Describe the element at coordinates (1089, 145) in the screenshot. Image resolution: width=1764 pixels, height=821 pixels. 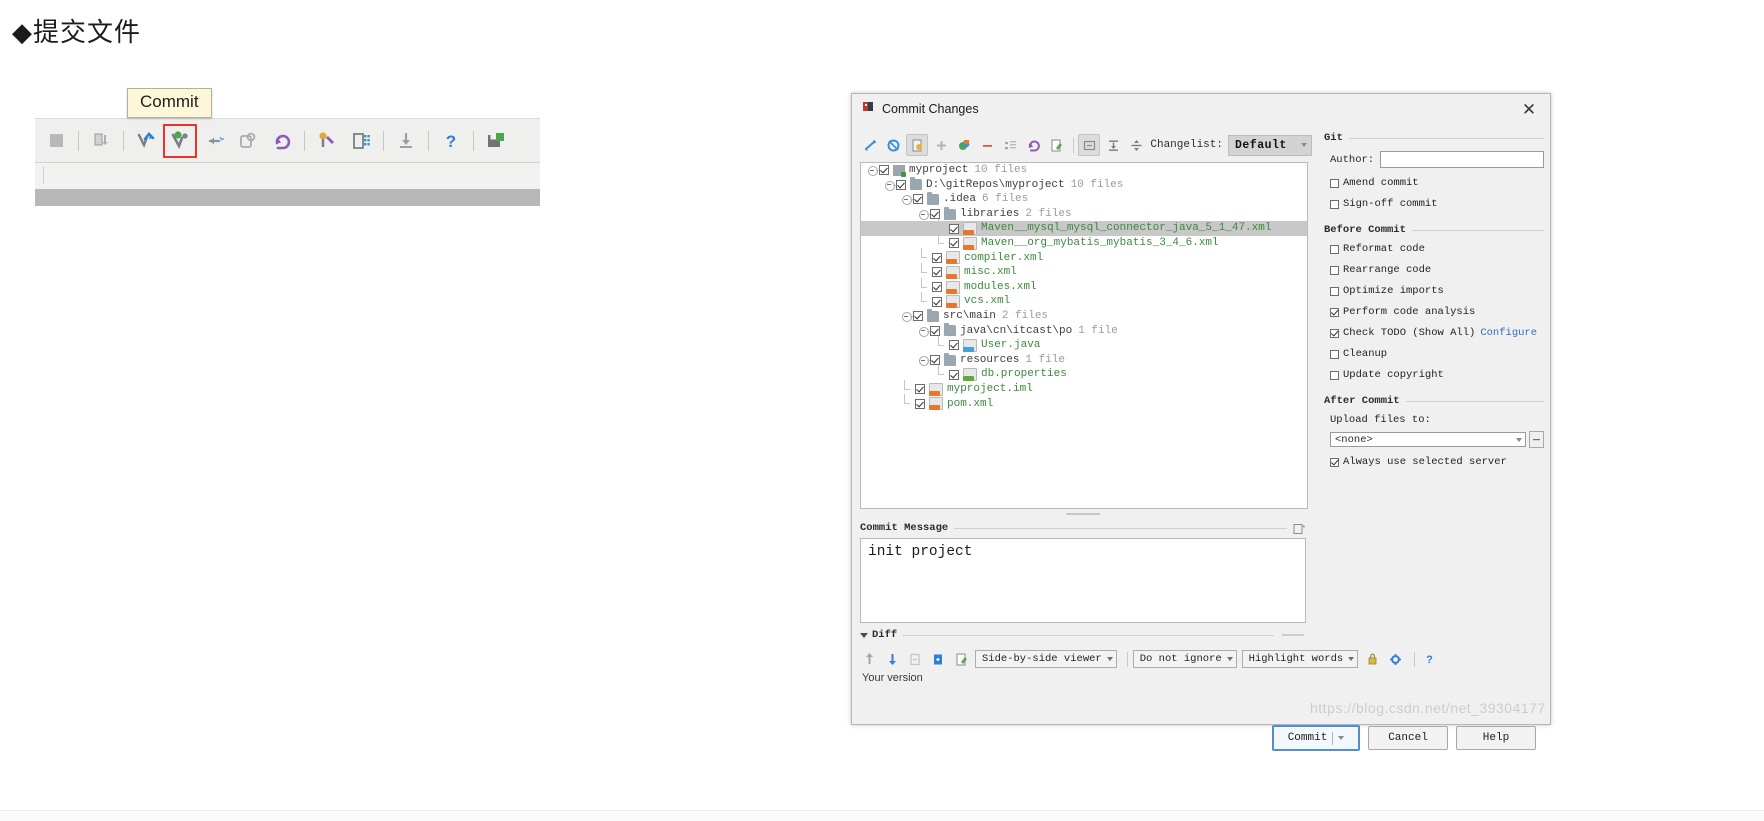
I see `preview-icon` at that location.